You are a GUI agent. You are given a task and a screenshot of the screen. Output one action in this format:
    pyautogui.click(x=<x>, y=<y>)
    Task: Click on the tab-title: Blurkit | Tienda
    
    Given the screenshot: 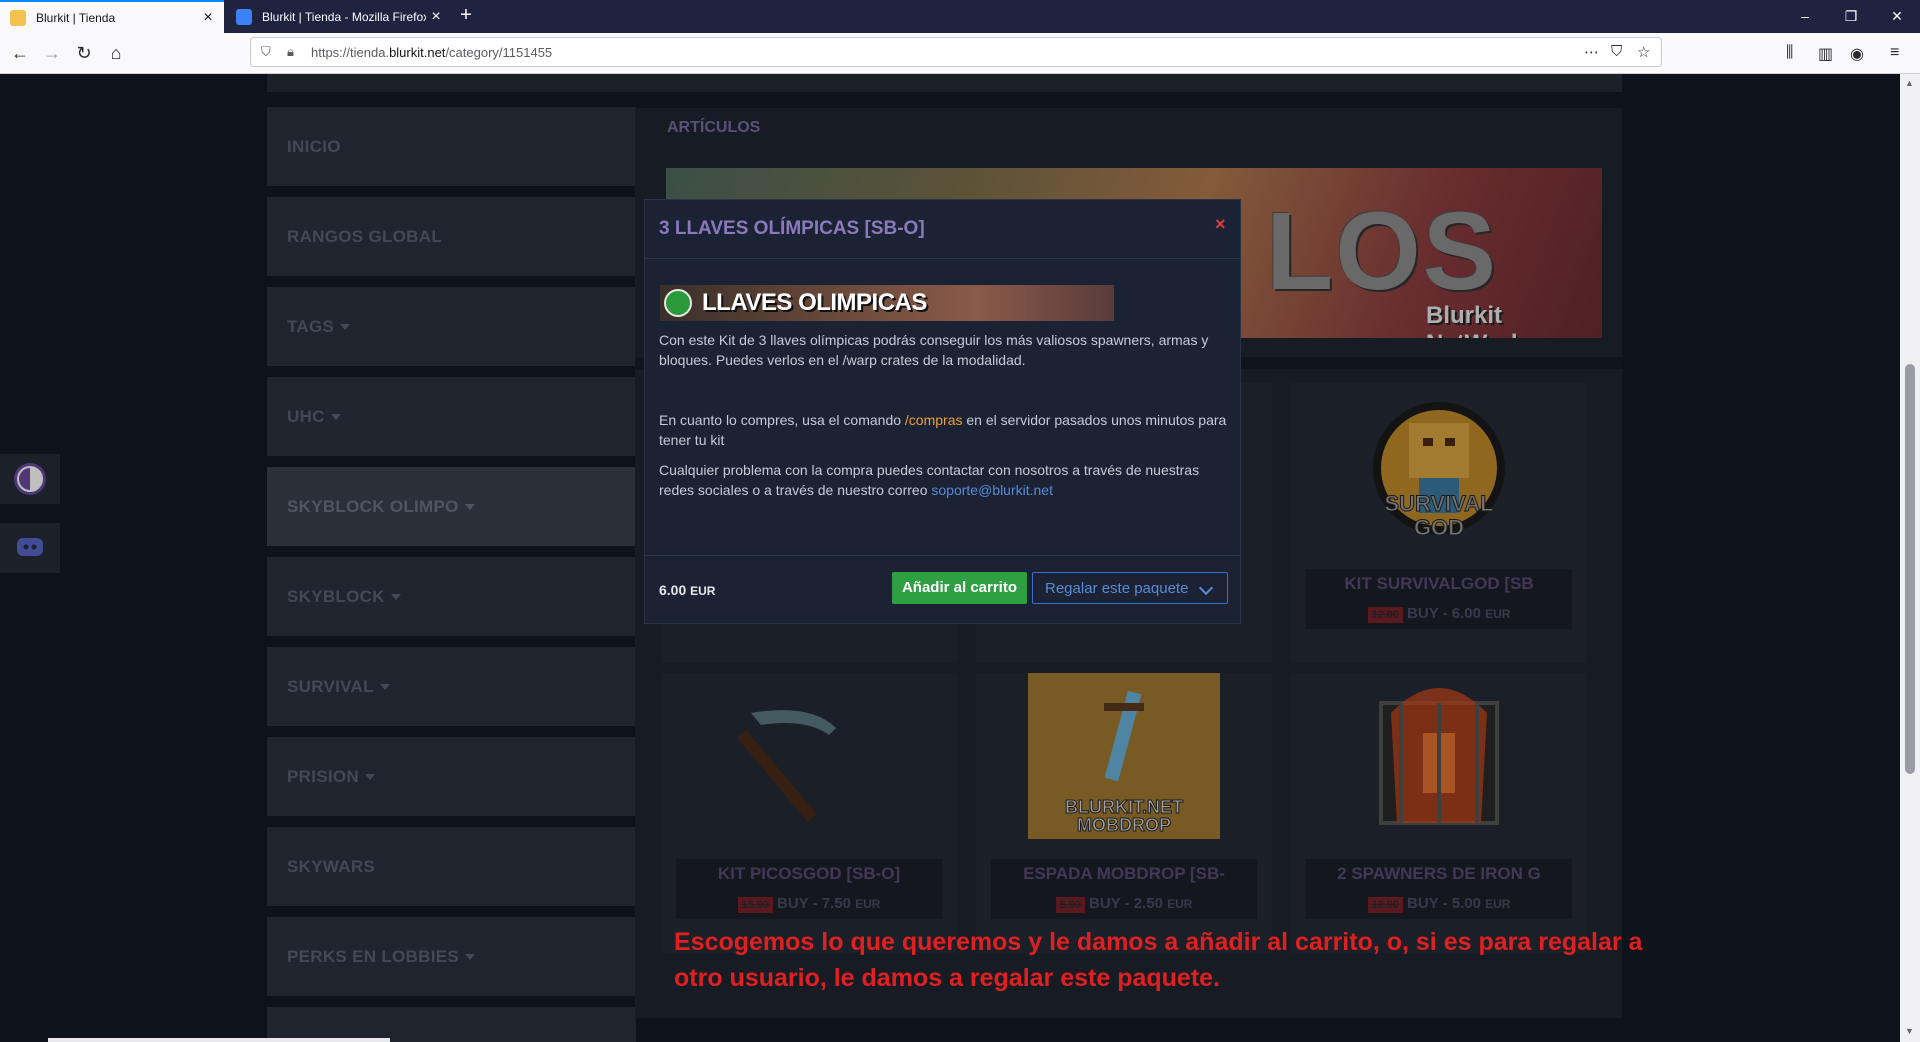 What is the action you would take?
    pyautogui.click(x=76, y=17)
    